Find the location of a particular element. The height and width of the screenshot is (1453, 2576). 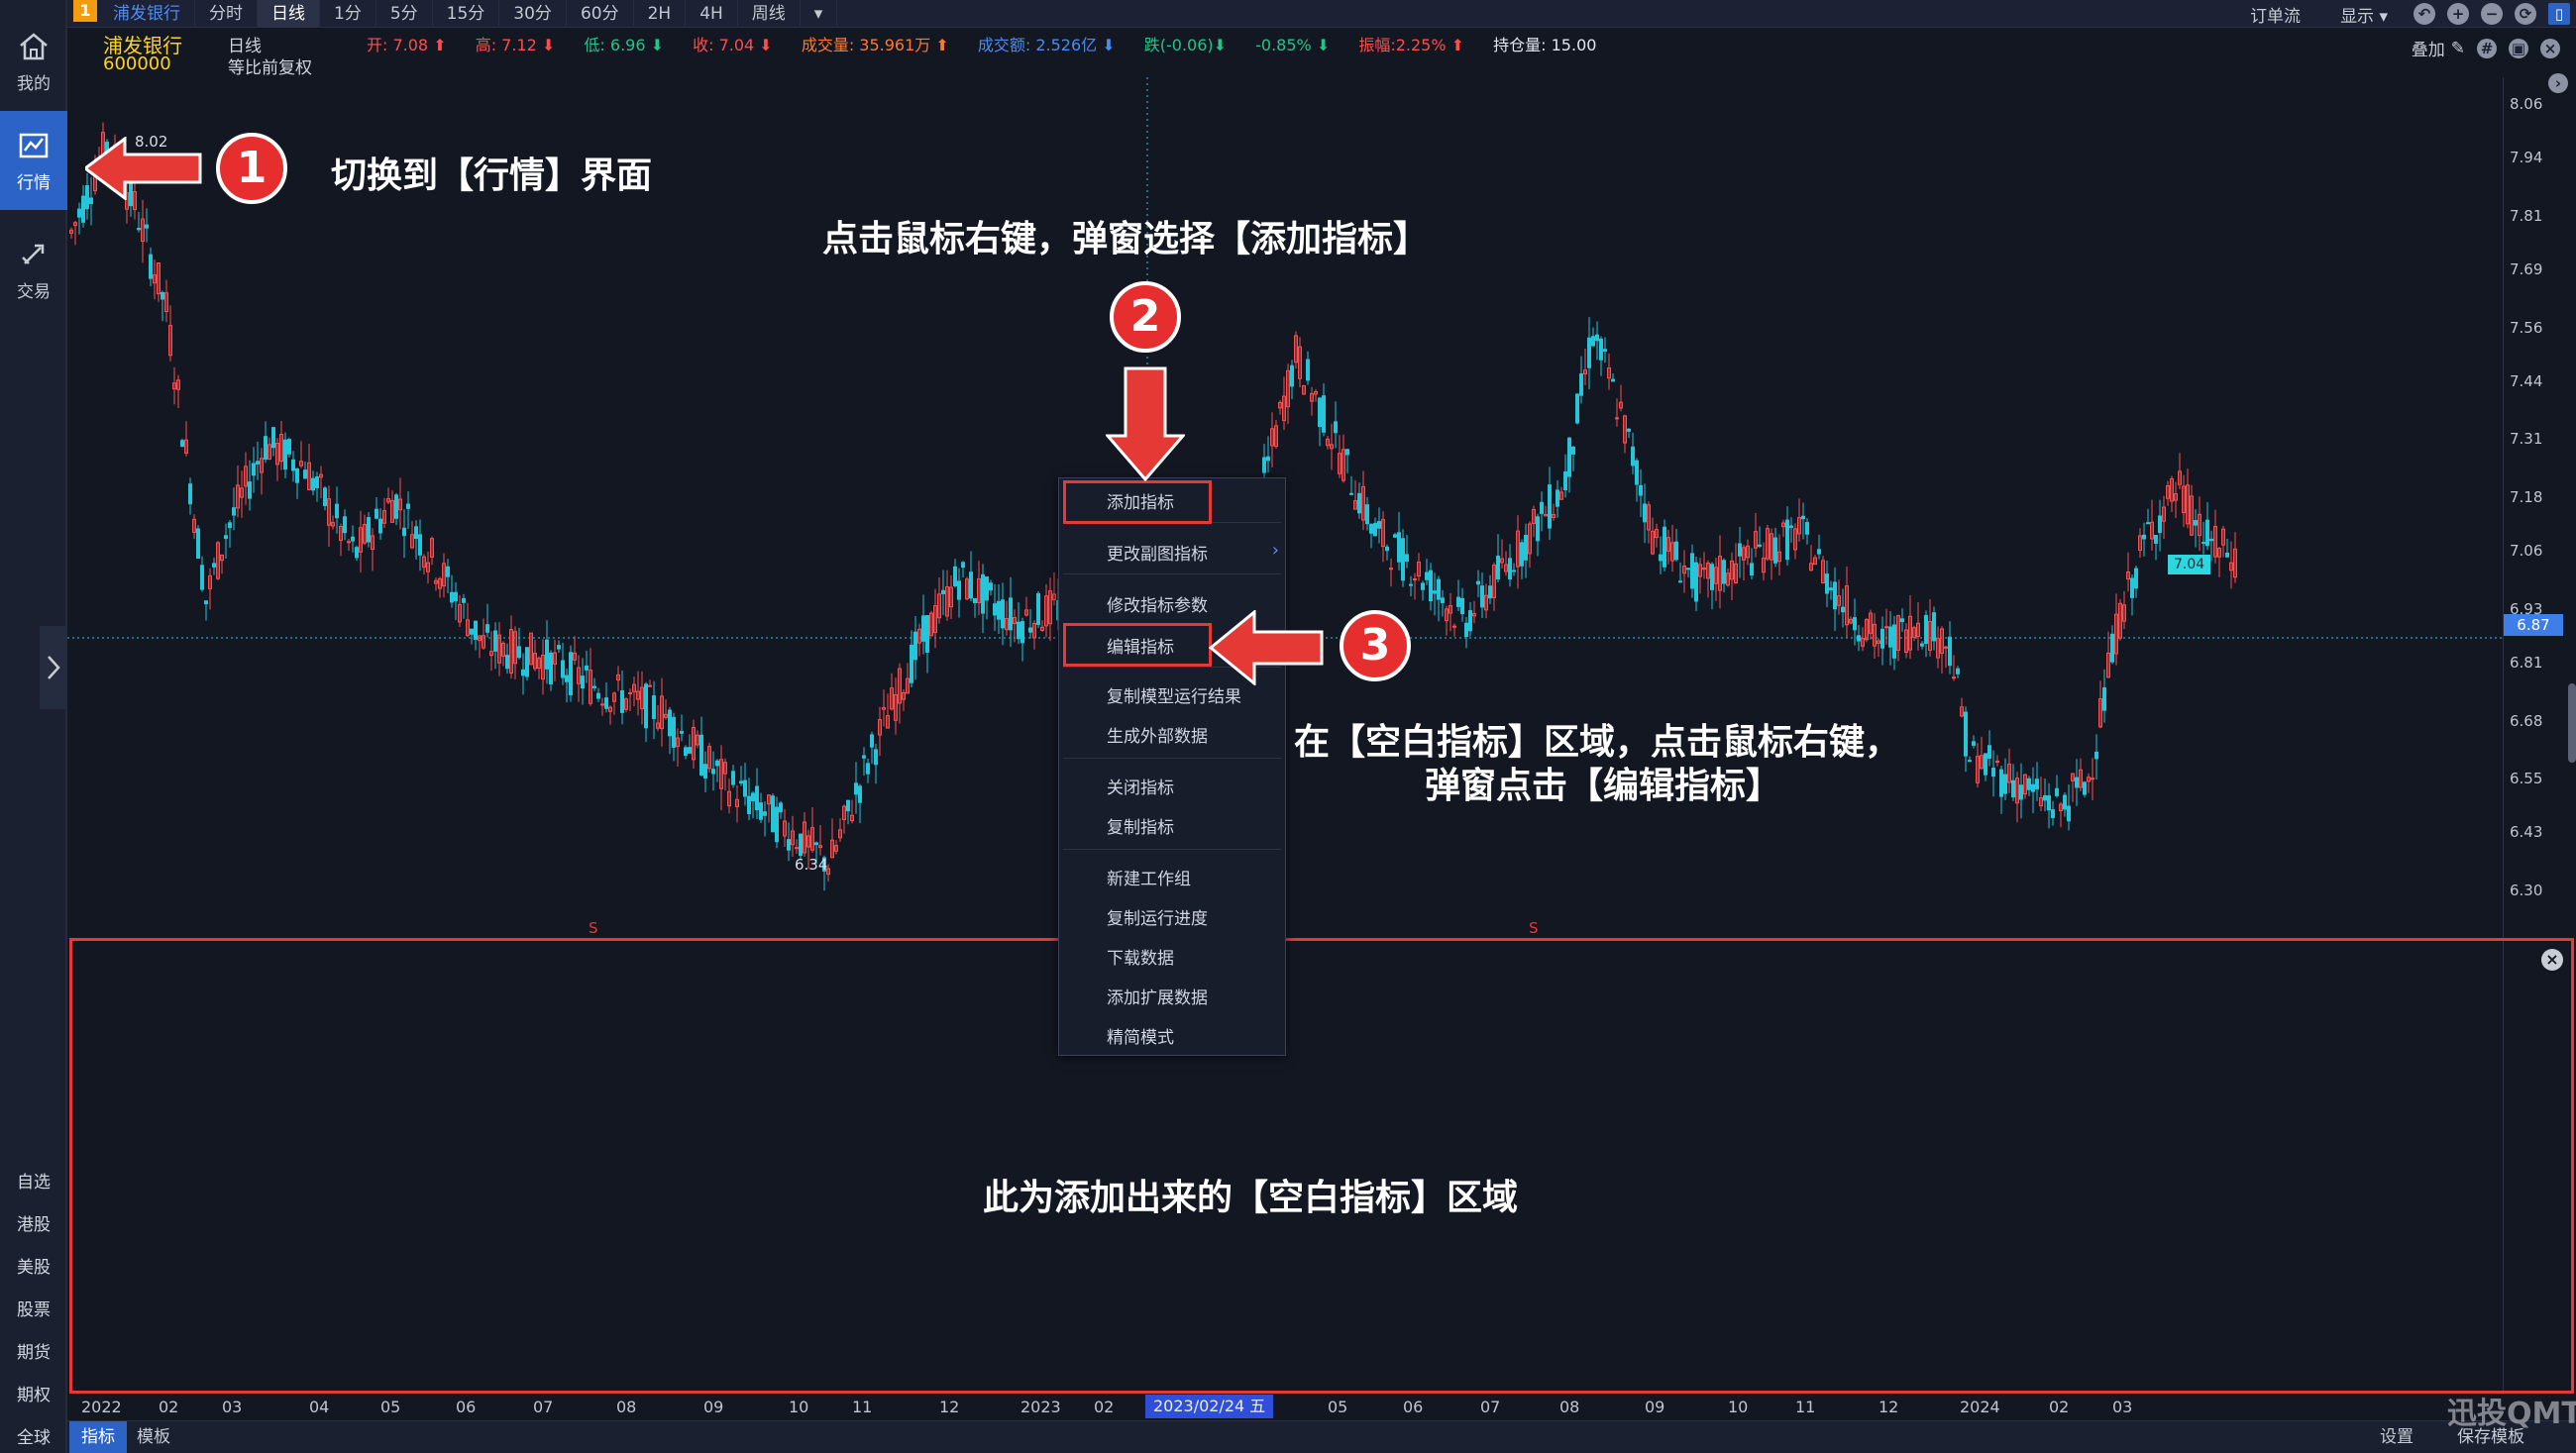

x-tick-label: 10 is located at coordinates (799, 1407).